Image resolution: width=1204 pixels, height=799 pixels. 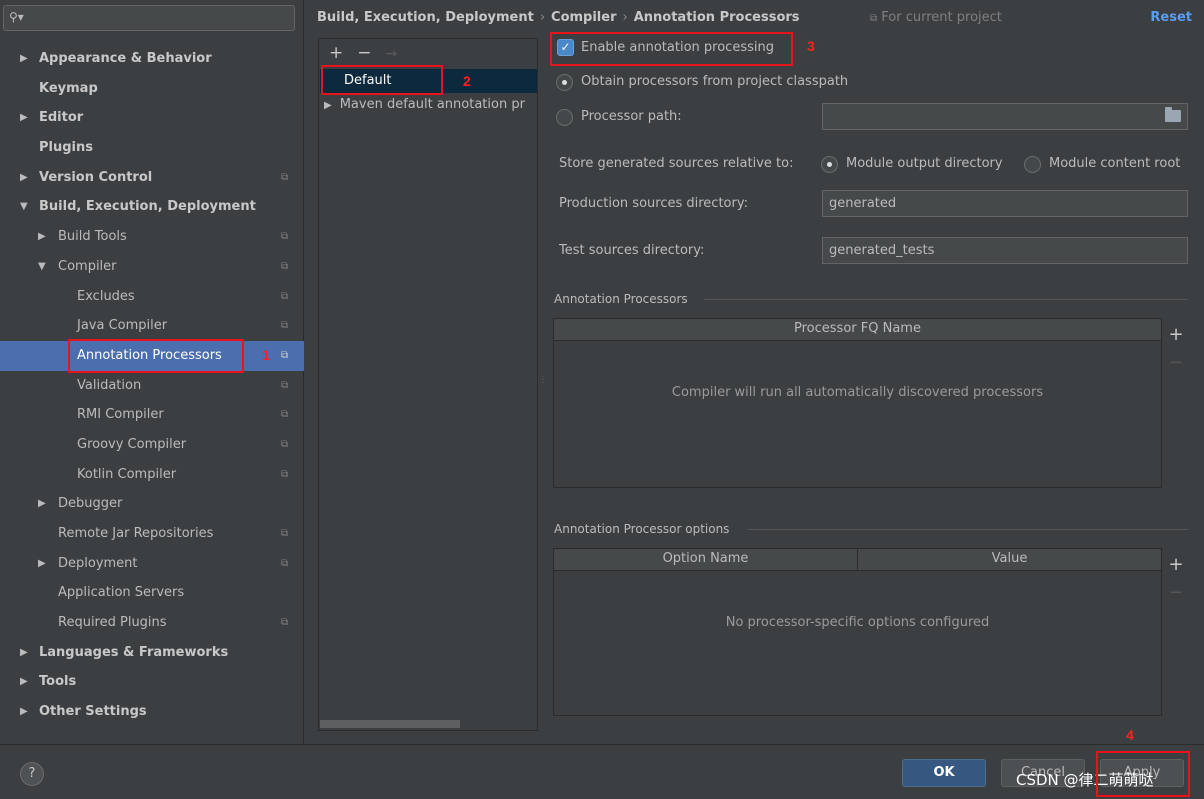 I want to click on search-input: ⚲▾, so click(x=149, y=18).